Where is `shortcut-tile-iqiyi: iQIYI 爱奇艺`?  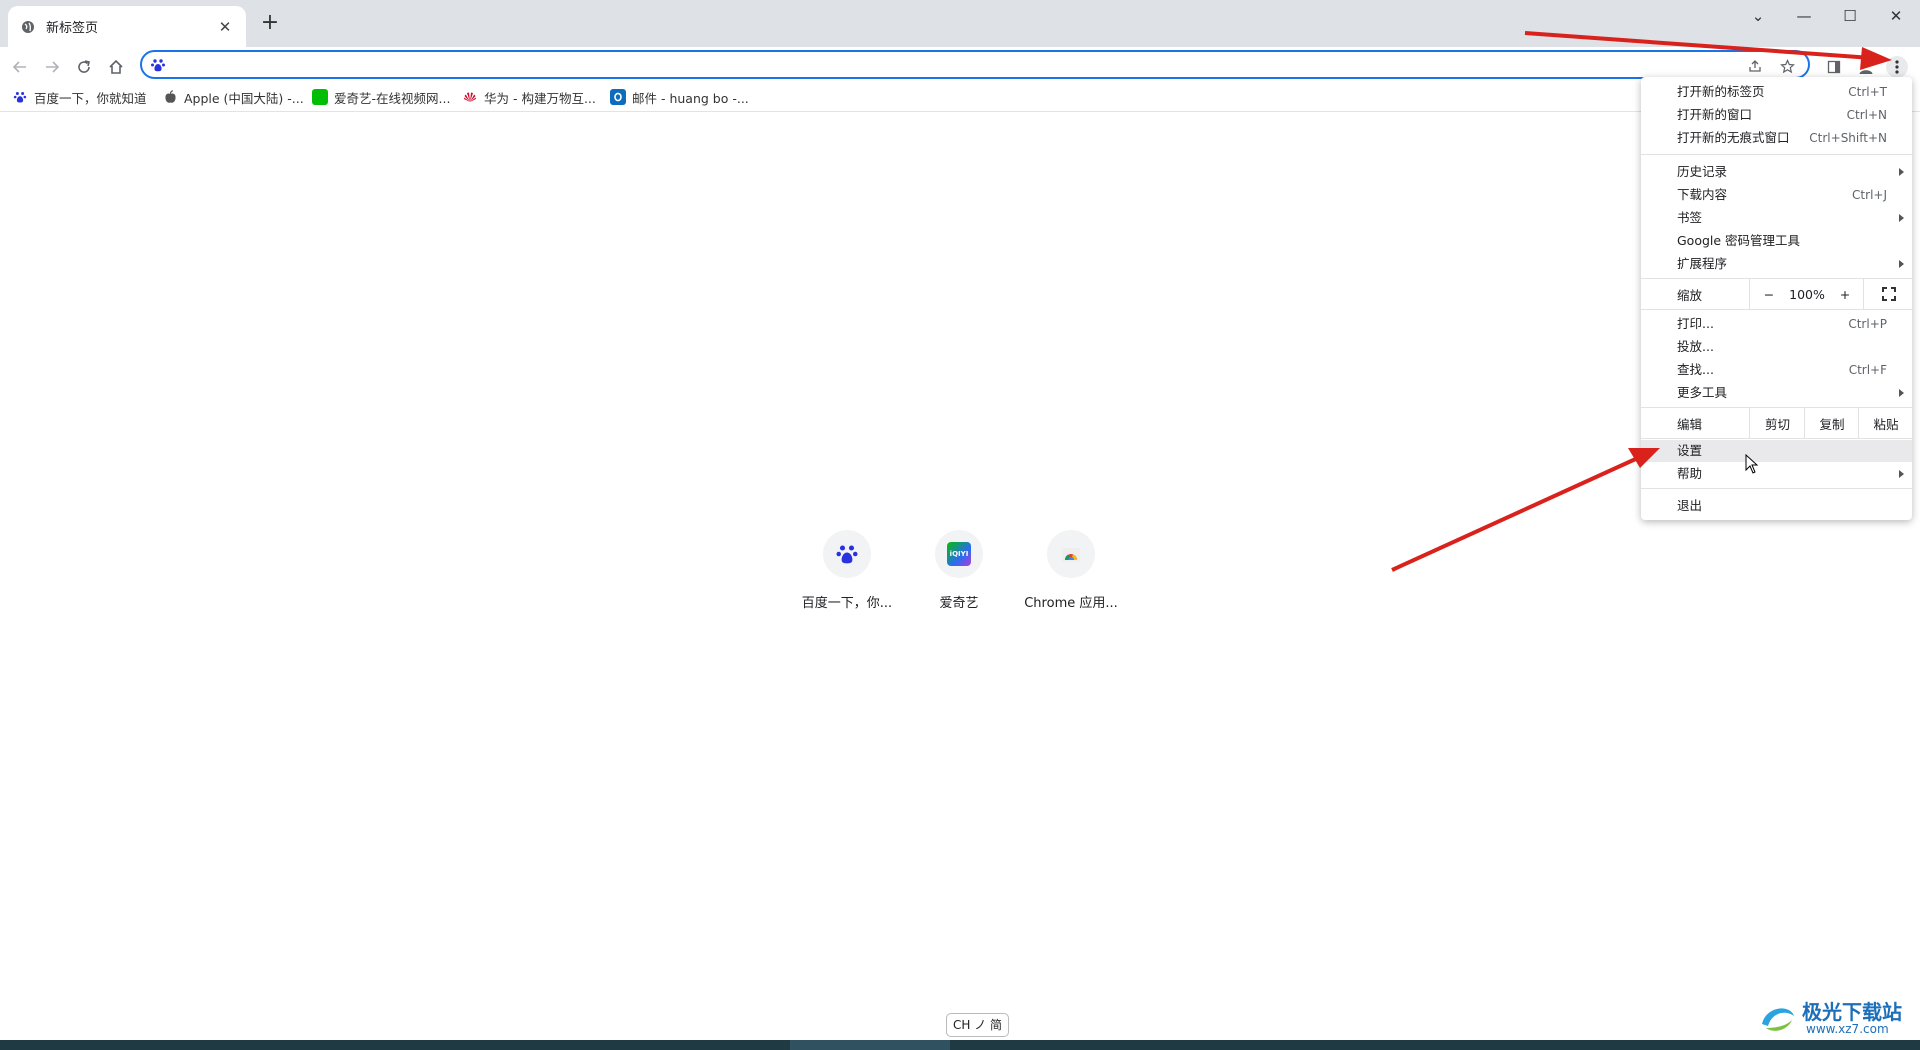
shortcut-tile-iqiyi: iQIYI 爱奇艺 is located at coordinates (959, 570).